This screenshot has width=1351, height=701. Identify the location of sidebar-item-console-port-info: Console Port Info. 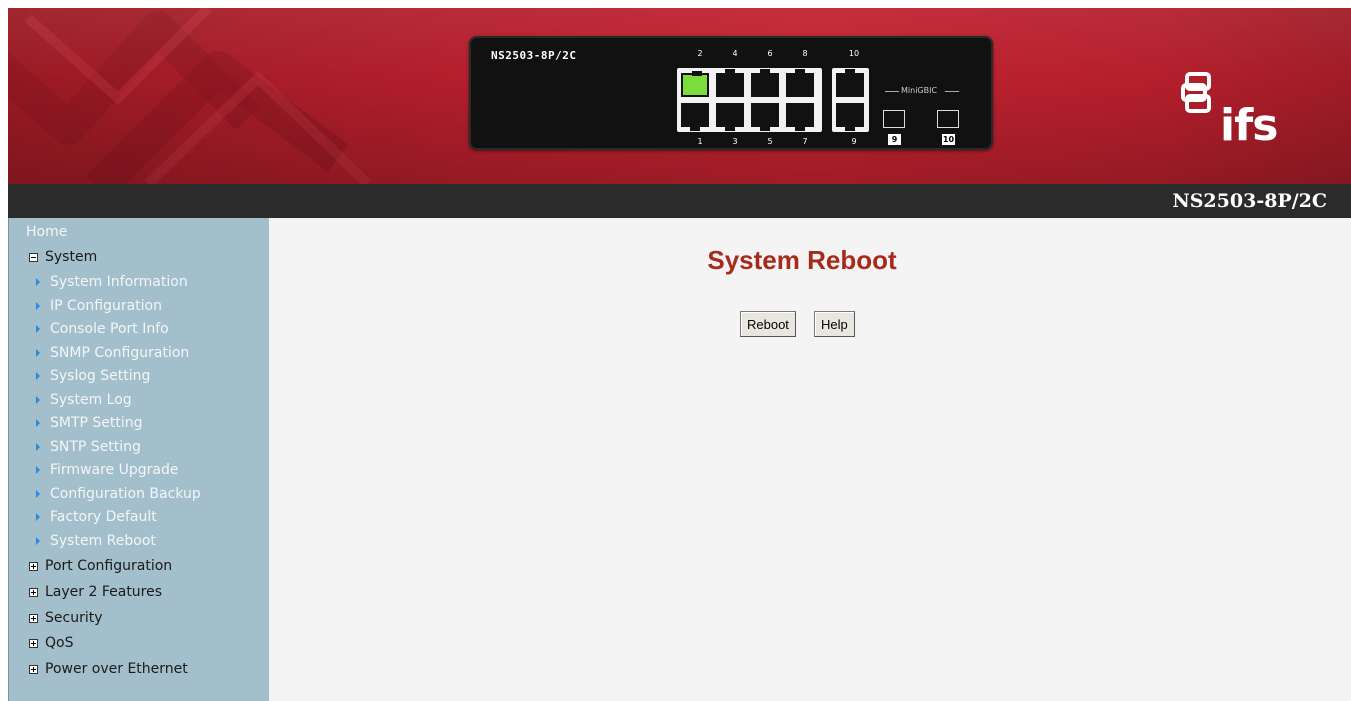
(102, 329).